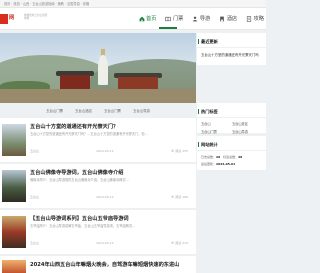  I want to click on article-title: 2024年山西五台山年嘛烟火晚会，自驾游车嘛短烟快速的东进山, so click(110, 264).